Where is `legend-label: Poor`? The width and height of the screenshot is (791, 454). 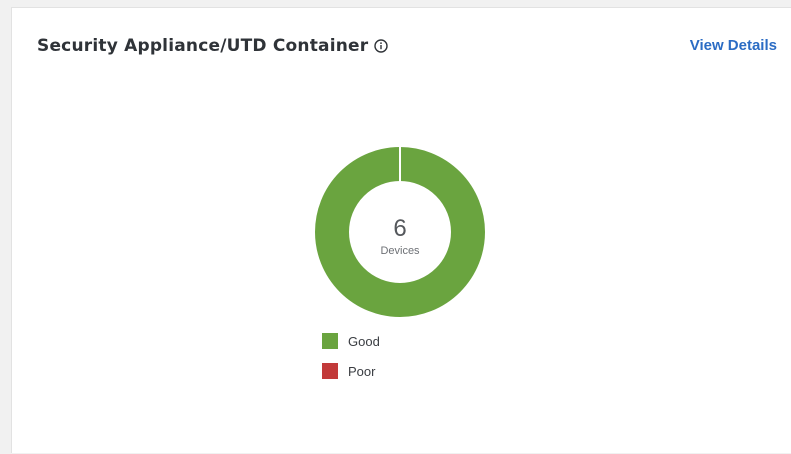
legend-label: Poor is located at coordinates (362, 371).